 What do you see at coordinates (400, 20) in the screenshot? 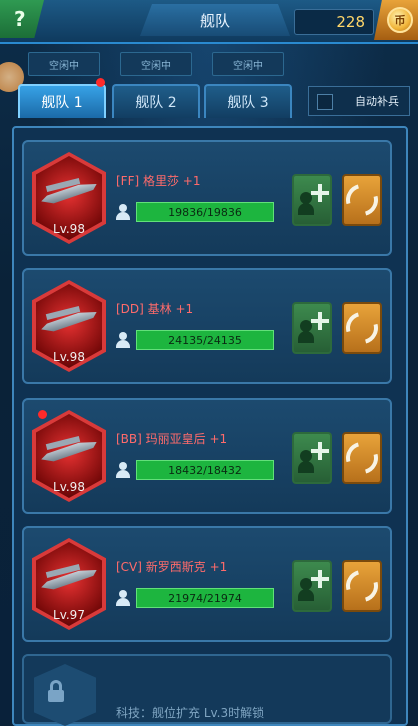
I see `coin-icon: 币` at bounding box center [400, 20].